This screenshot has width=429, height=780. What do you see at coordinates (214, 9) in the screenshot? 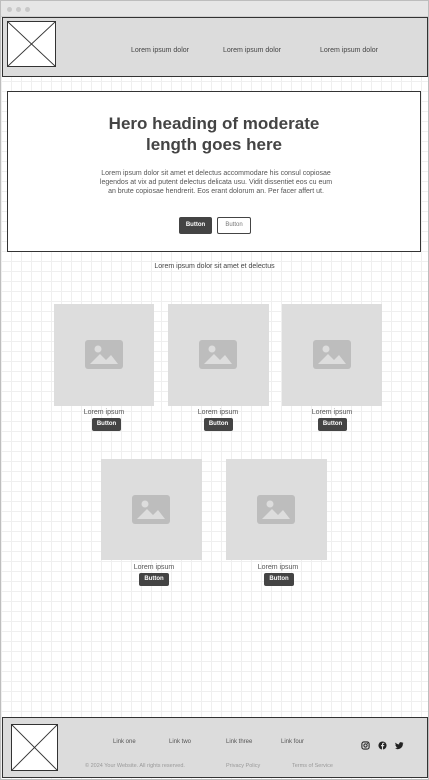
I see `window-titlebar` at bounding box center [214, 9].